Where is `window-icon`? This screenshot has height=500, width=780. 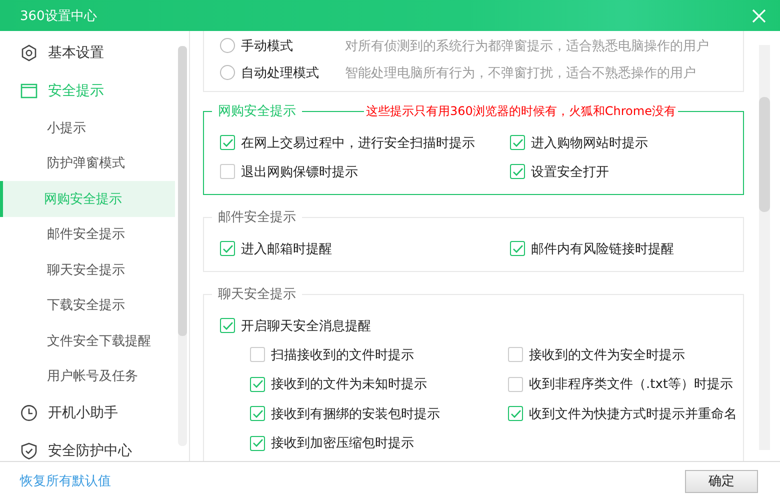
window-icon is located at coordinates (29, 91).